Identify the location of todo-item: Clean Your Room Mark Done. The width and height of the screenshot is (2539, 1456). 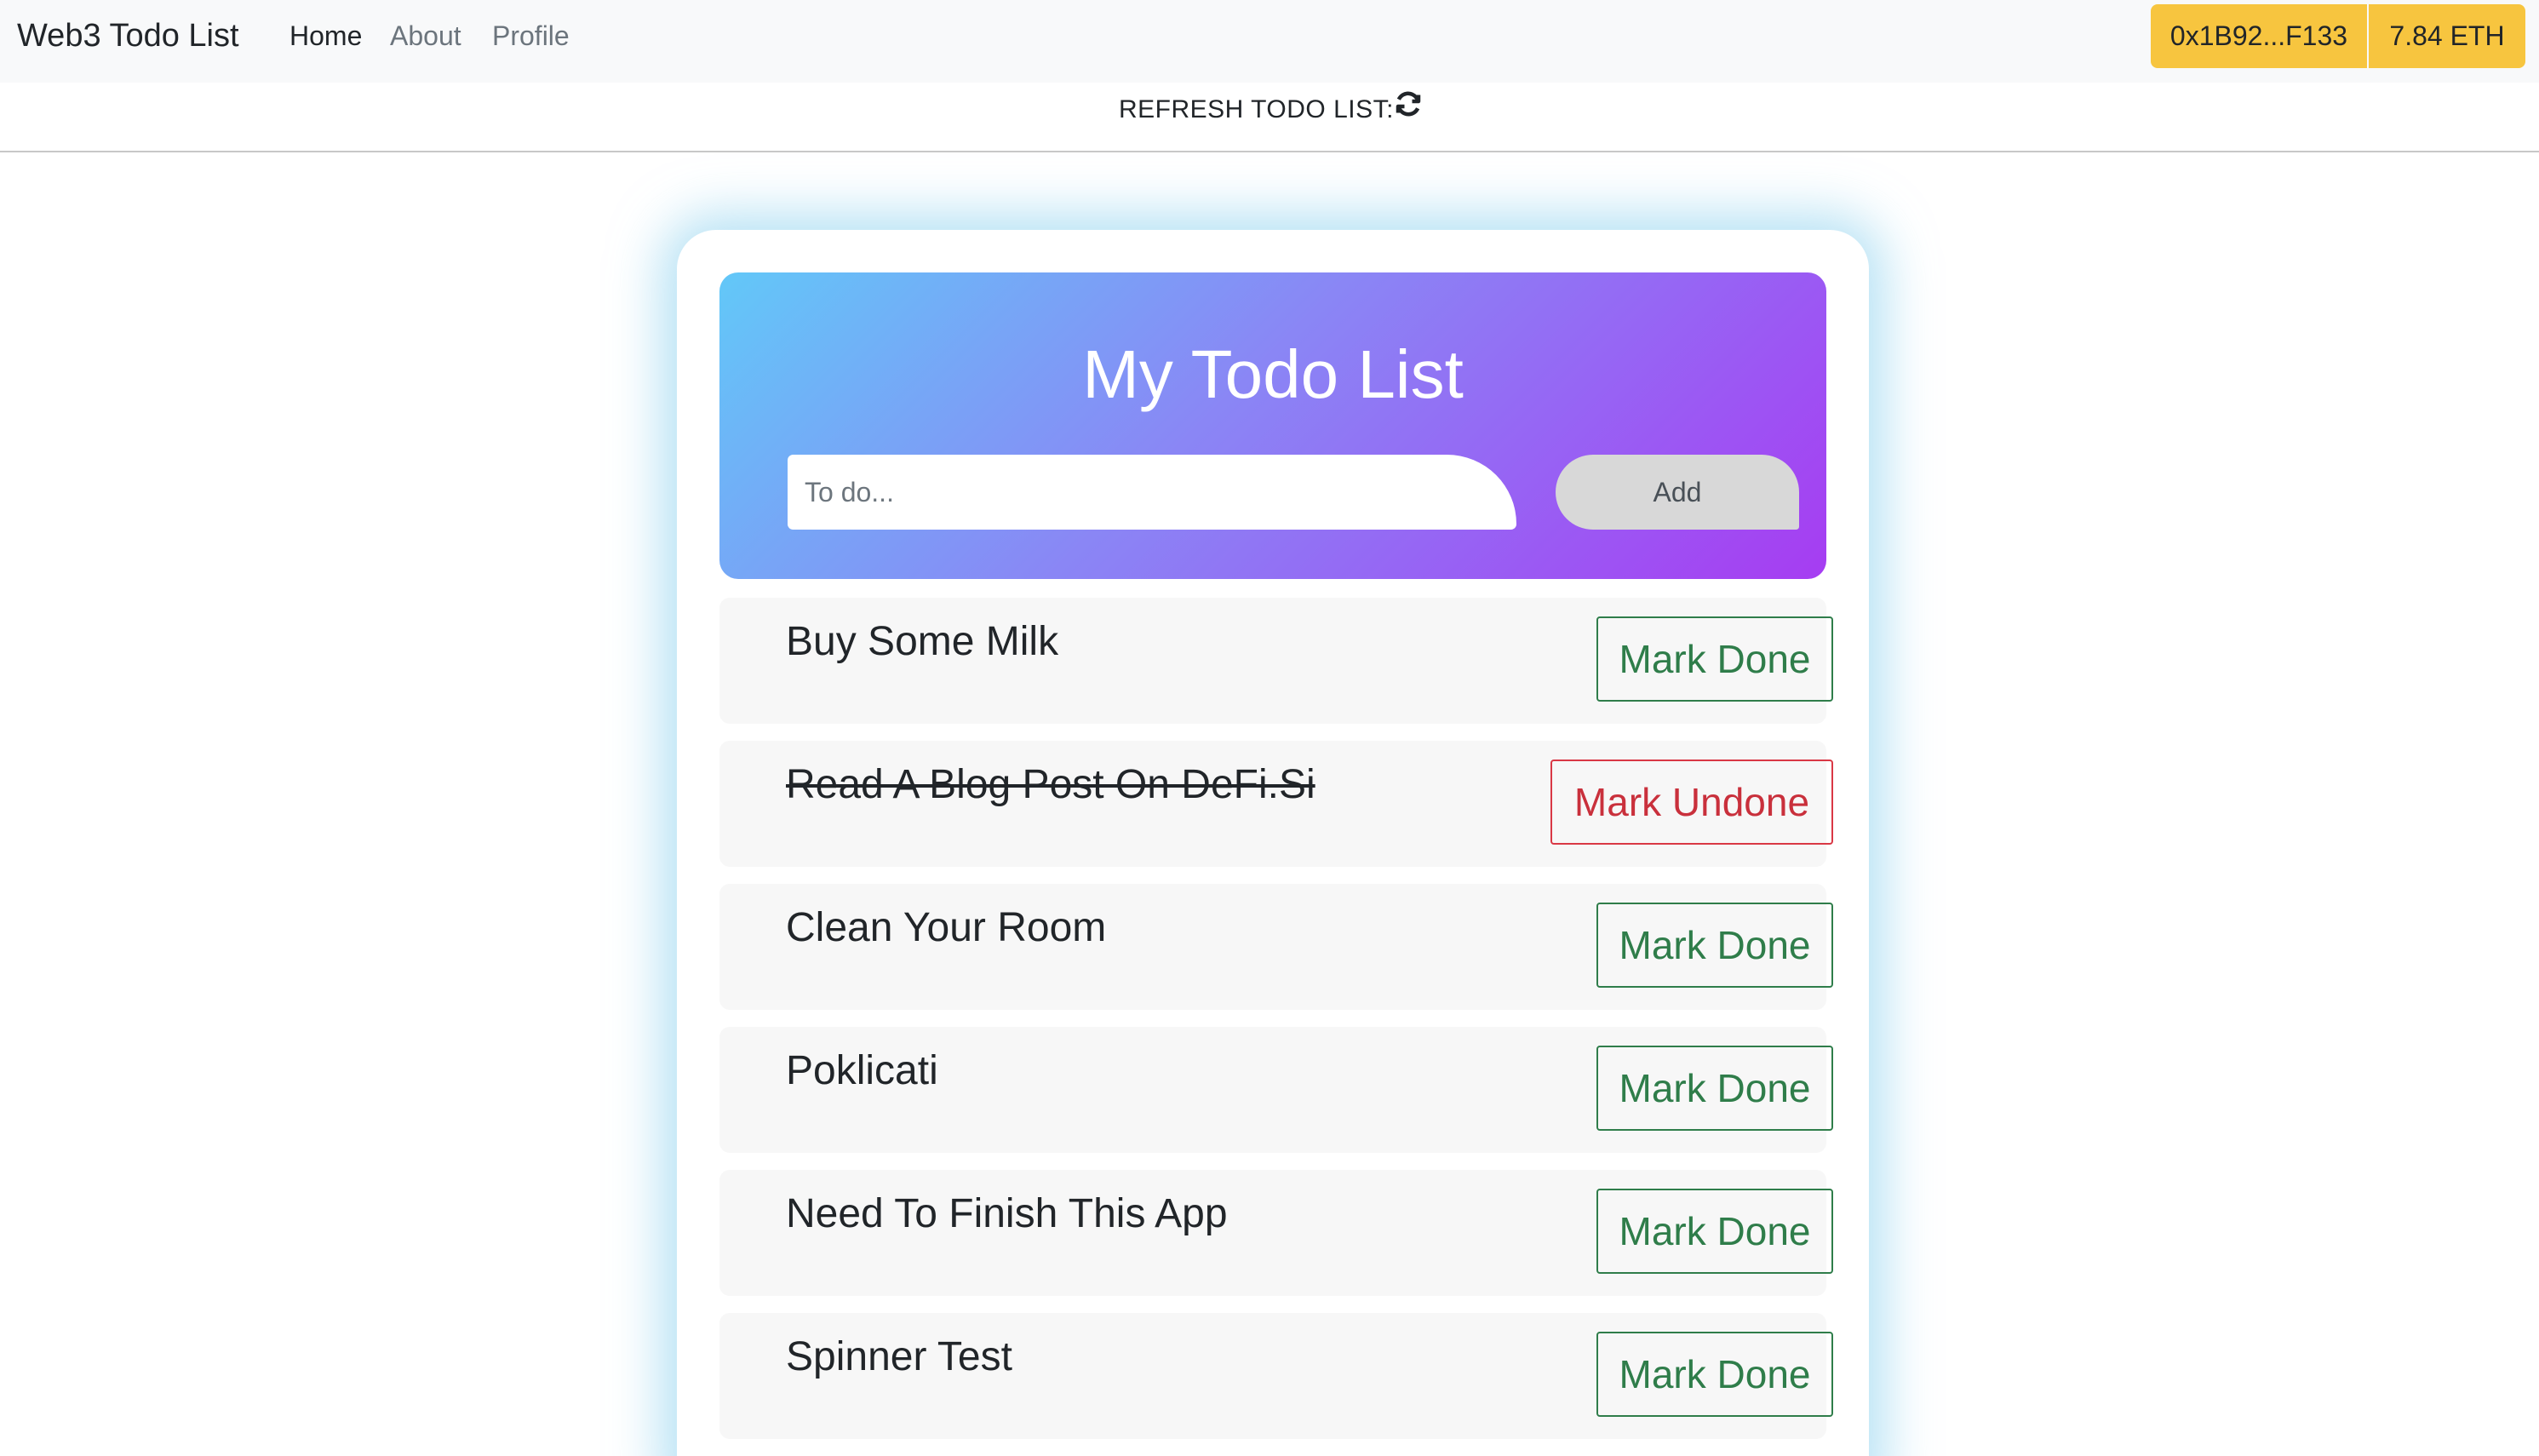
(1276, 947).